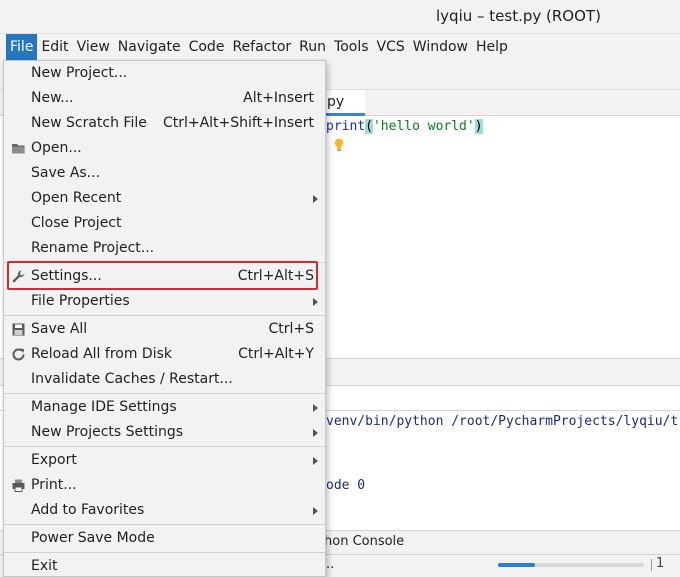 The image size is (680, 577). Describe the element at coordinates (291, 329) in the screenshot. I see `menu-item-shortcut: Ctrl+S` at that location.